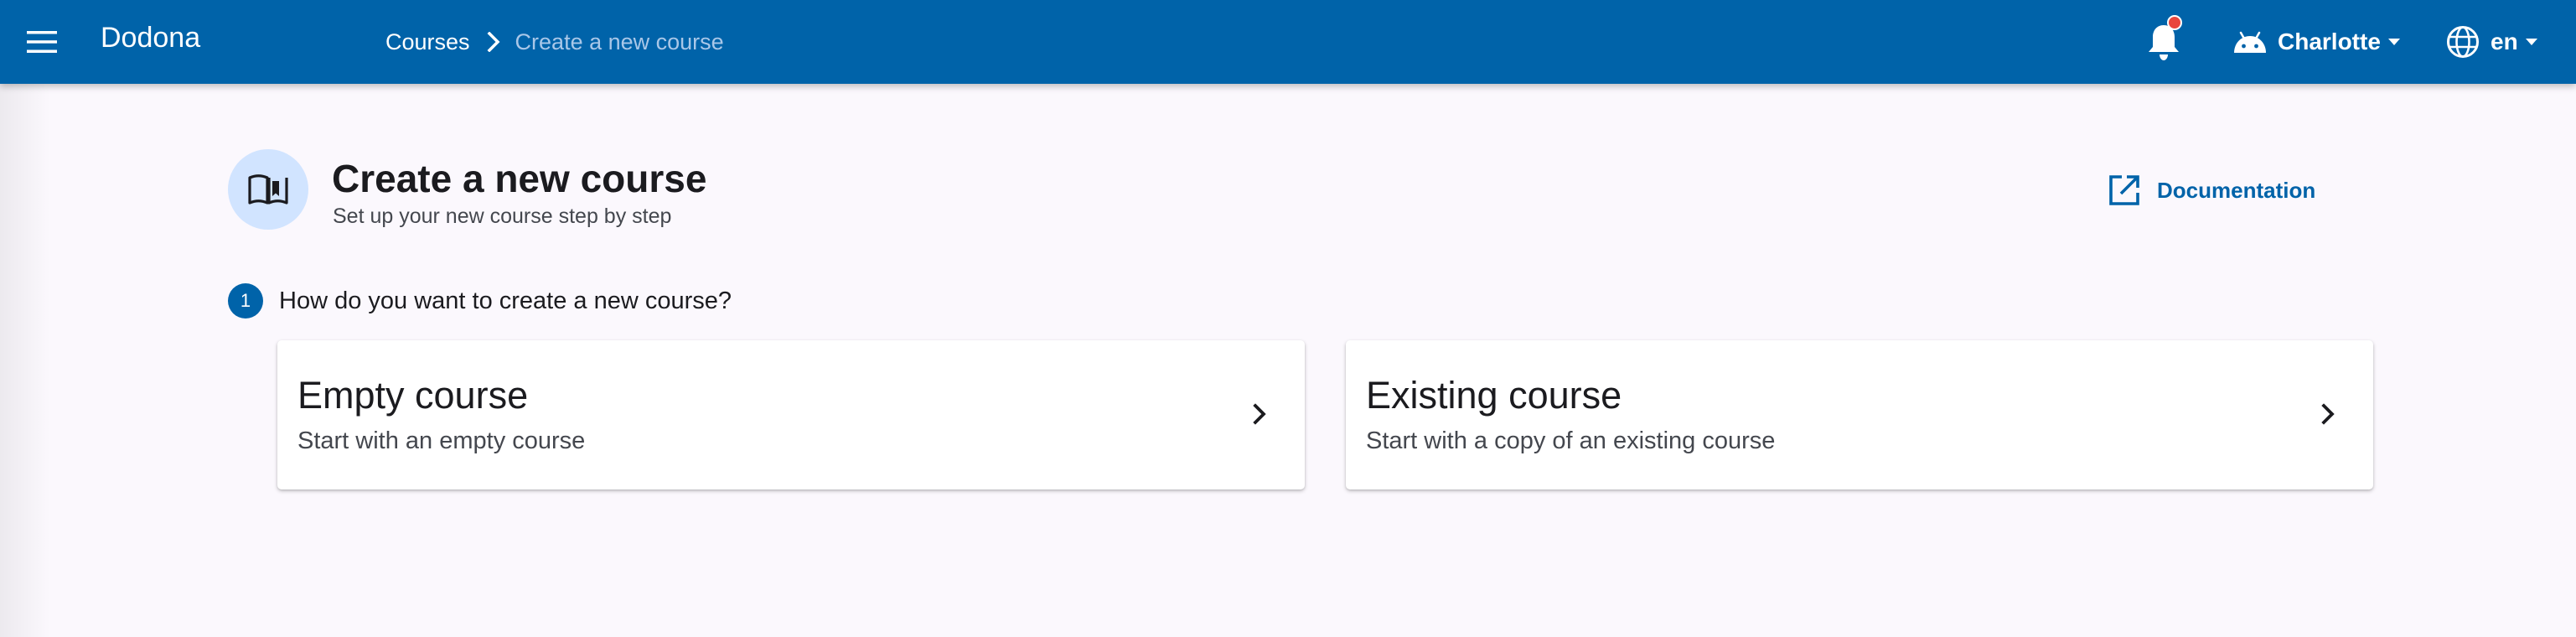 Image resolution: width=2576 pixels, height=637 pixels. I want to click on option-description: Start with a copy of an existing course, so click(1571, 440).